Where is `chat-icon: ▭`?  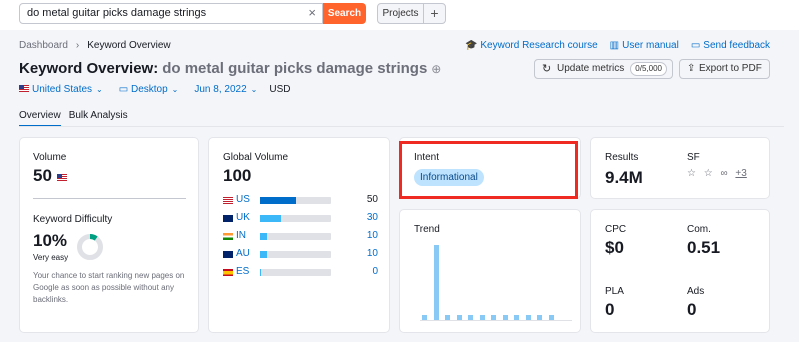 chat-icon: ▭ is located at coordinates (695, 45).